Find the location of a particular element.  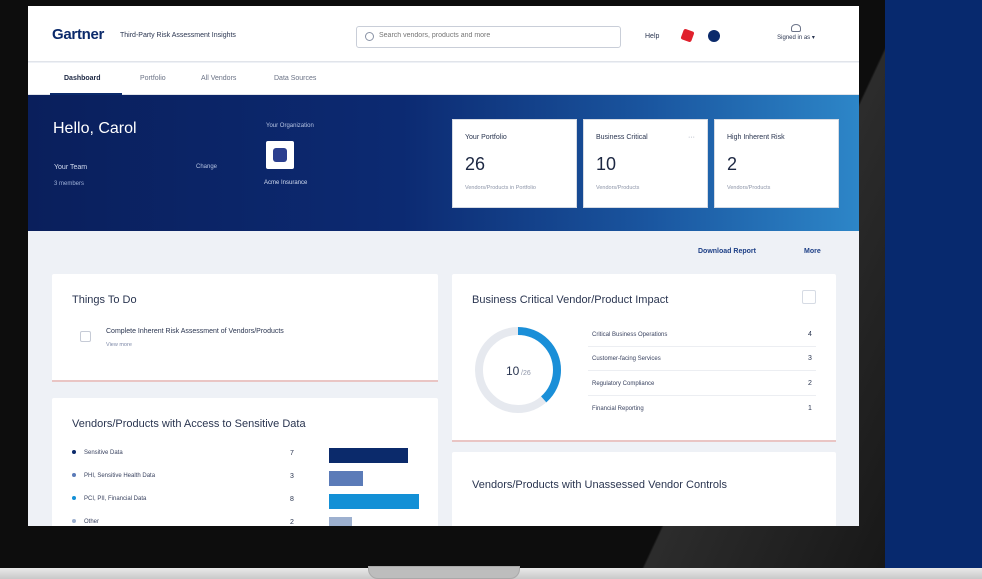

tab-dashboard: Dashboard is located at coordinates (82, 78).